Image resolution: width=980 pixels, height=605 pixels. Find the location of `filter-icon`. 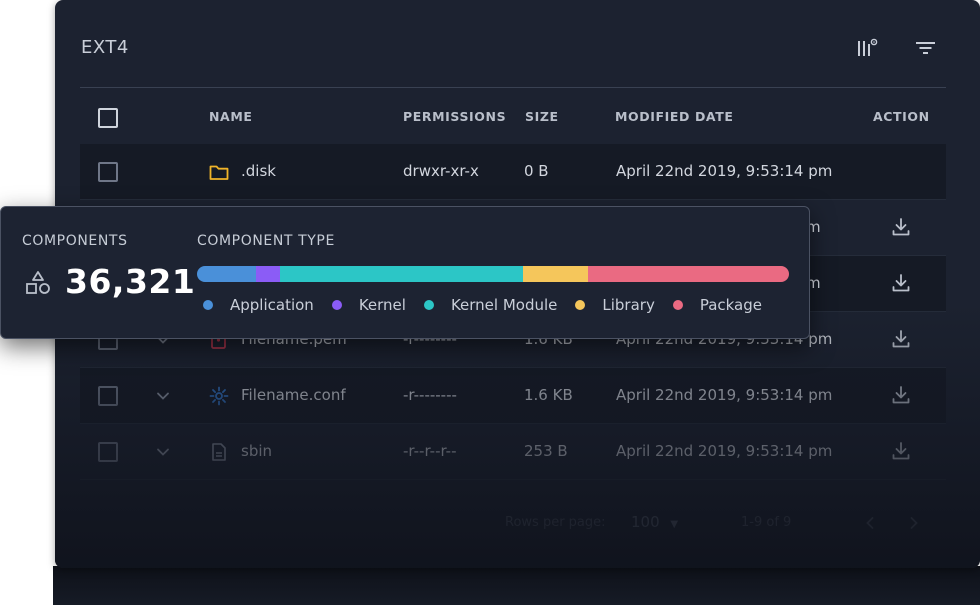

filter-icon is located at coordinates (925, 48).